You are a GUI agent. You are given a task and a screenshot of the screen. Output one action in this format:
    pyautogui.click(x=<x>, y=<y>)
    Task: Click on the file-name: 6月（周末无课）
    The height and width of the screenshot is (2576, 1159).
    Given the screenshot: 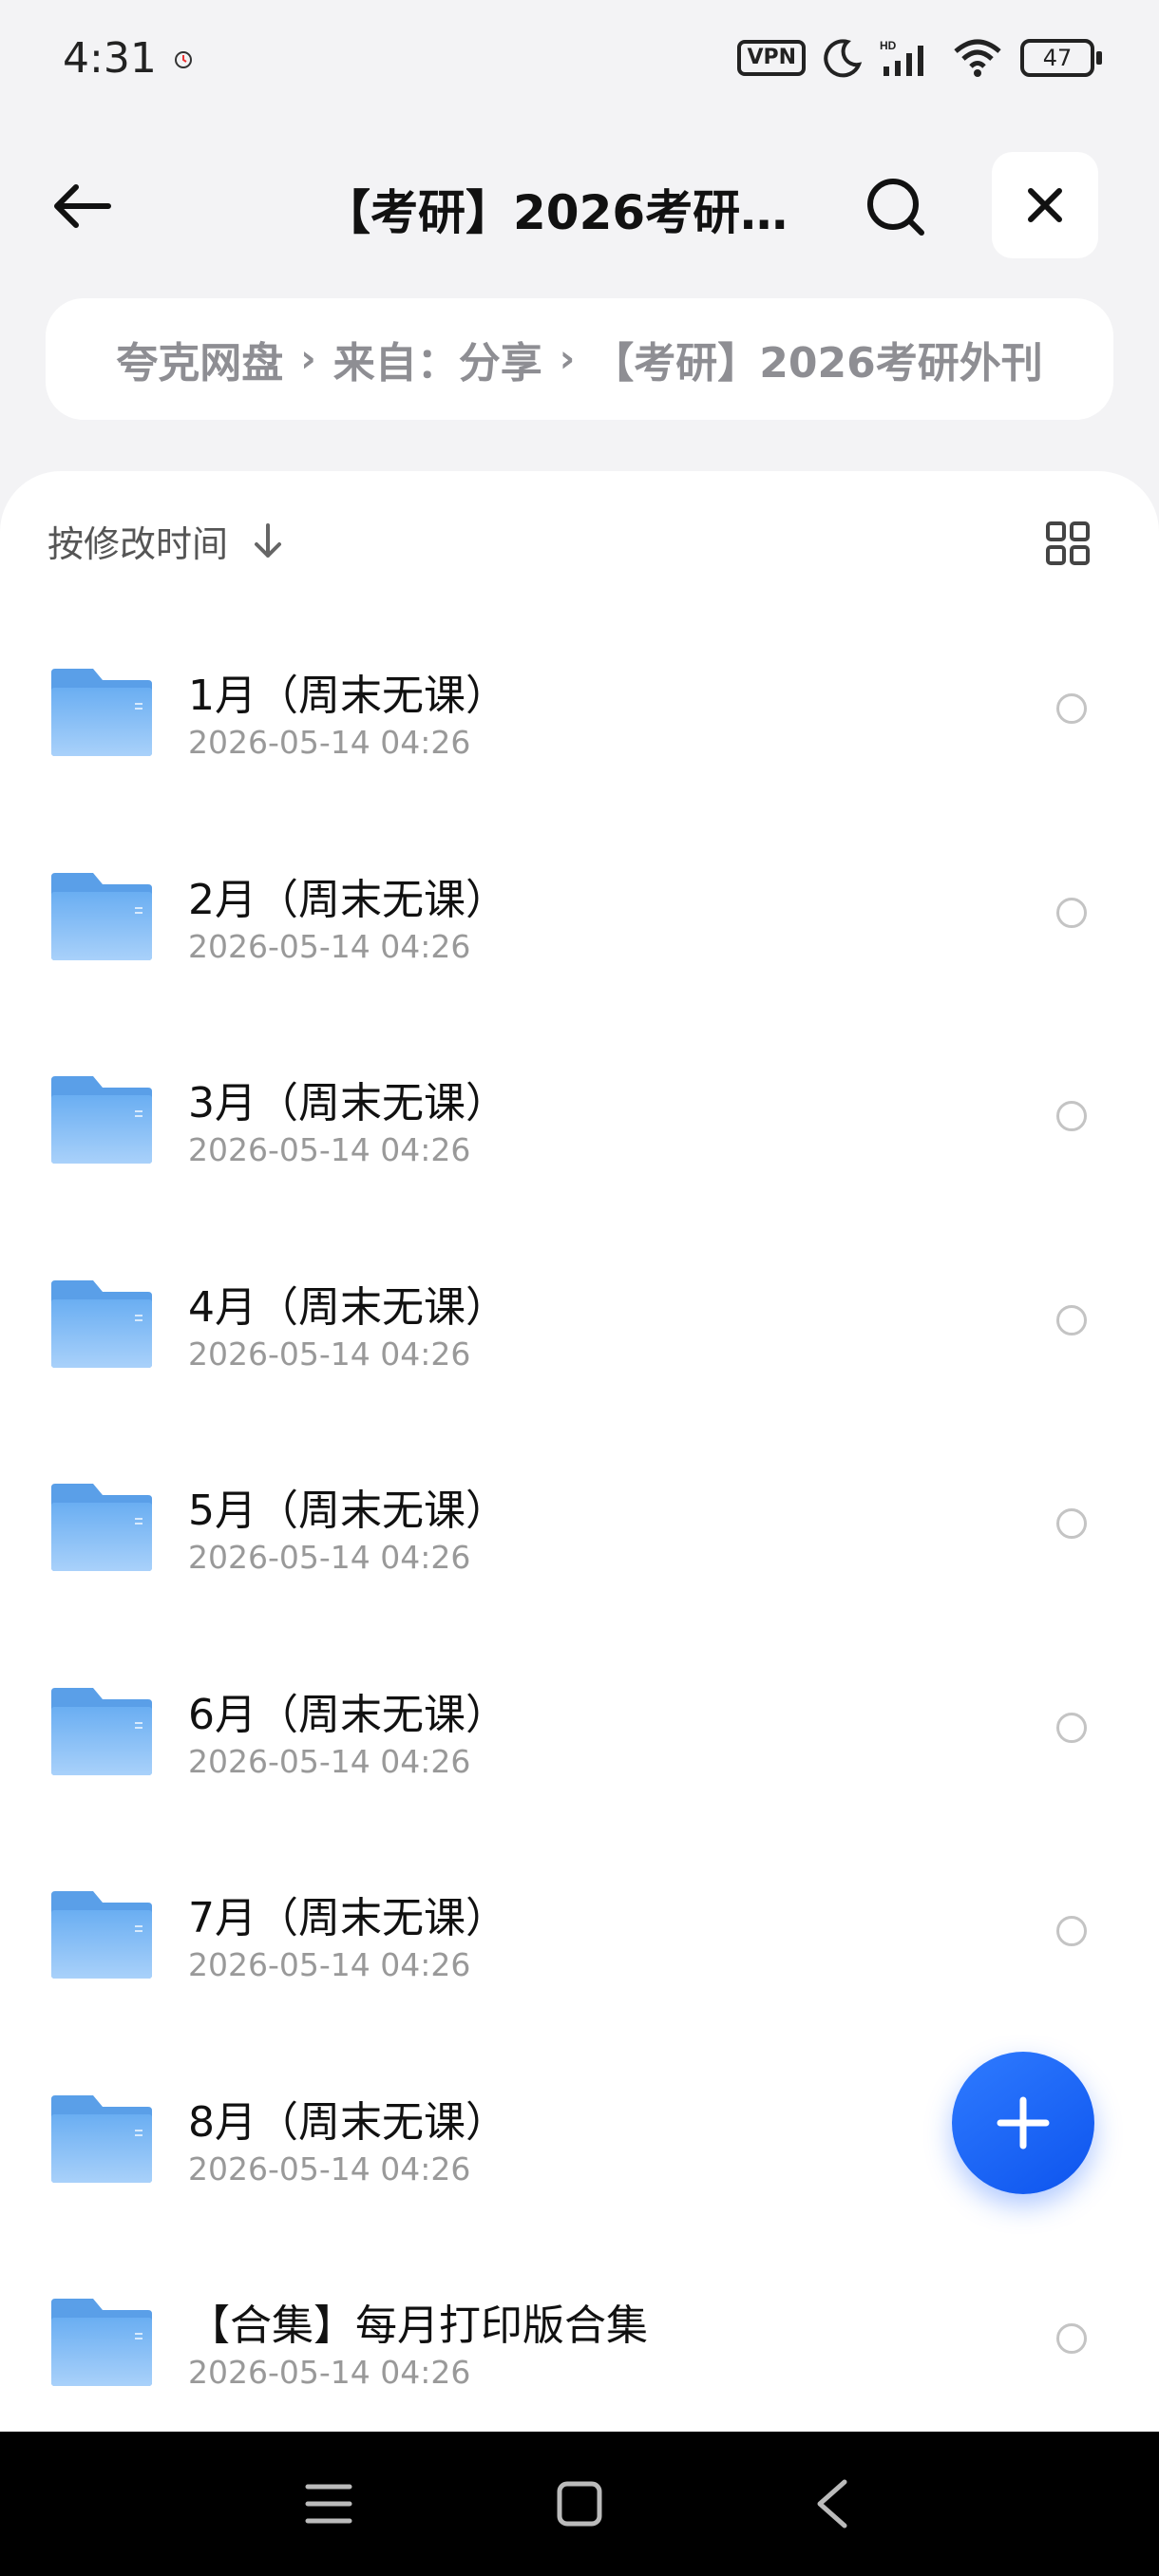 What is the action you would take?
    pyautogui.click(x=347, y=1714)
    